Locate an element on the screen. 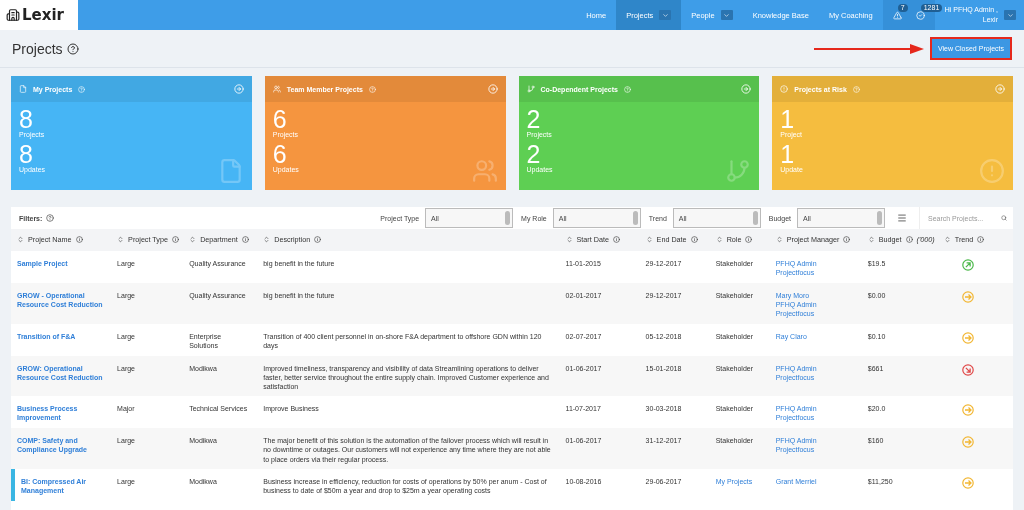 The width and height of the screenshot is (1024, 510). update-count: 6 is located at coordinates (279, 154).